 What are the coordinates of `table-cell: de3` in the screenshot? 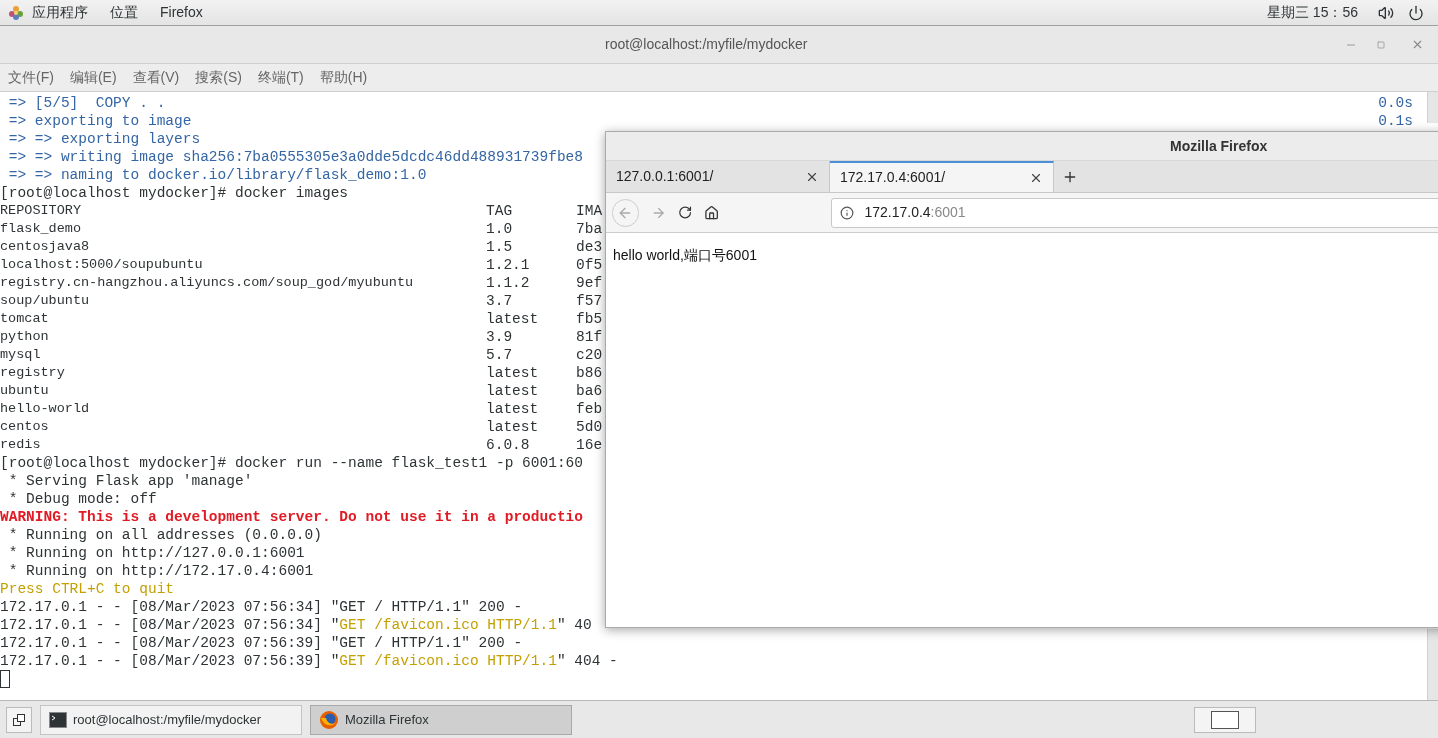 It's located at (589, 247).